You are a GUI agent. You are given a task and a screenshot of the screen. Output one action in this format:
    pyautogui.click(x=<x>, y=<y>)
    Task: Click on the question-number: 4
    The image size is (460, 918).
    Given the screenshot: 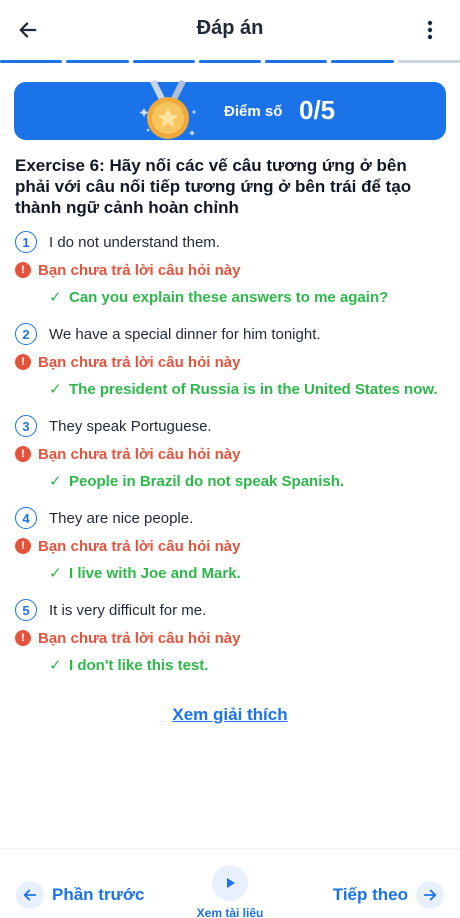 What is the action you would take?
    pyautogui.click(x=26, y=518)
    